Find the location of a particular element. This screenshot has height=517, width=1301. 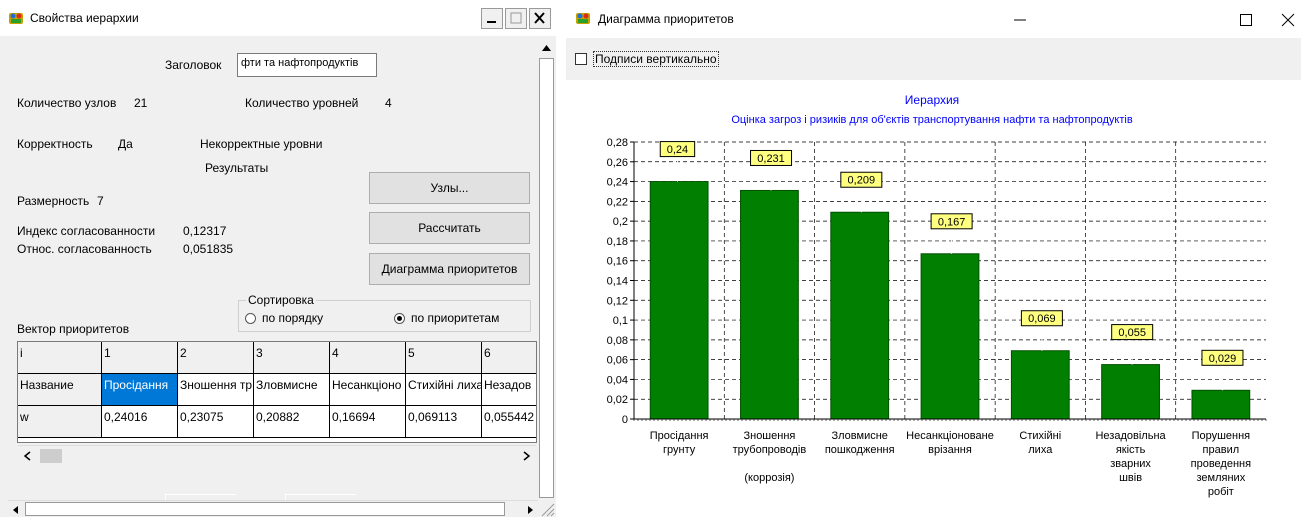

window-horizontal-scrollbar is located at coordinates (273, 508).